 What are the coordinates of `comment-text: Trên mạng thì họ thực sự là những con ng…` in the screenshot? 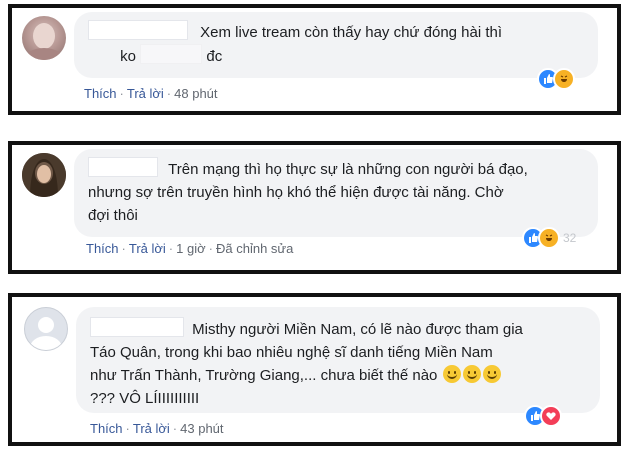 It's located at (348, 169).